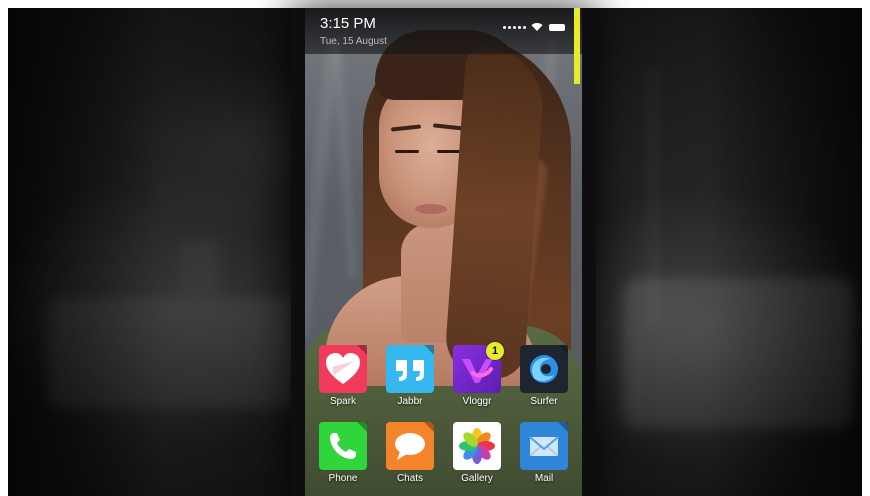  Describe the element at coordinates (343, 478) in the screenshot. I see `app-label: Phone` at that location.